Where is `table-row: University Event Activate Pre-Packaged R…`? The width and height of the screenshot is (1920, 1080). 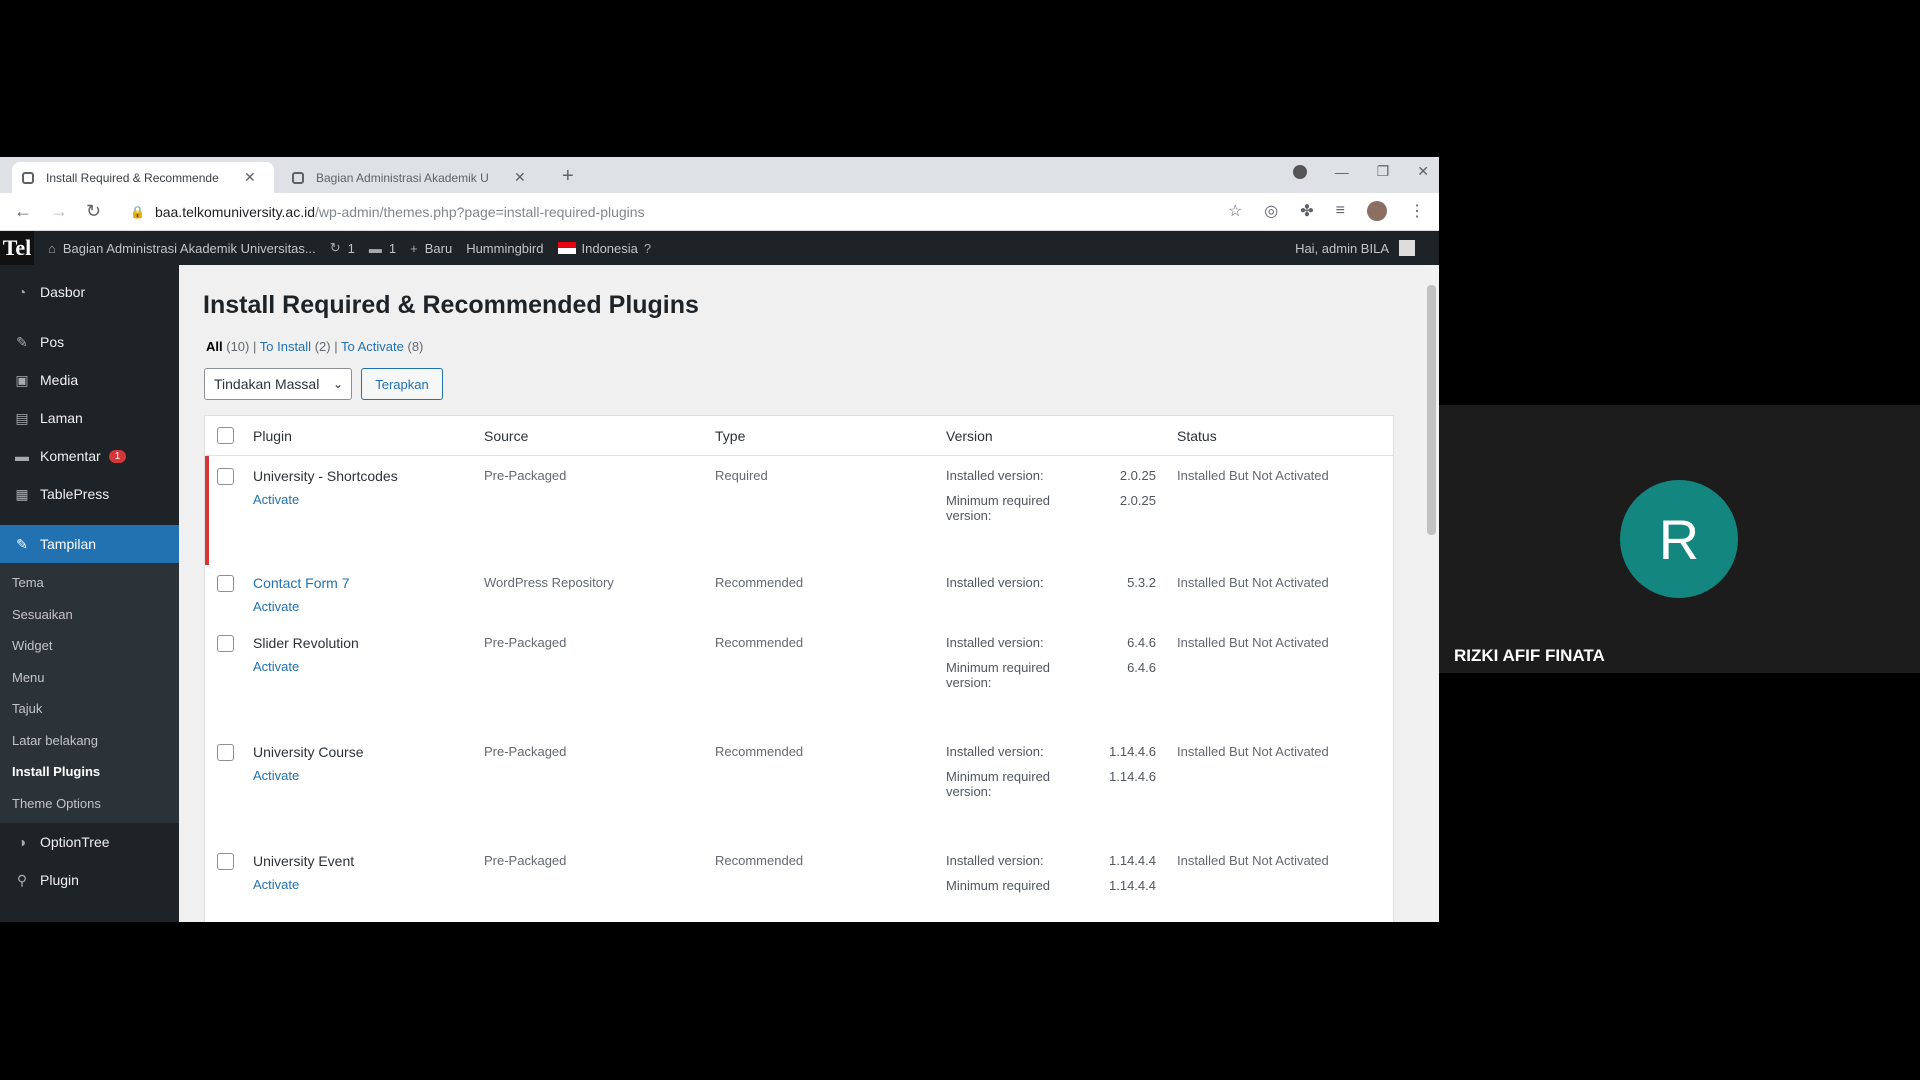 table-row: University Event Activate Pre-Packaged R… is located at coordinates (799, 884).